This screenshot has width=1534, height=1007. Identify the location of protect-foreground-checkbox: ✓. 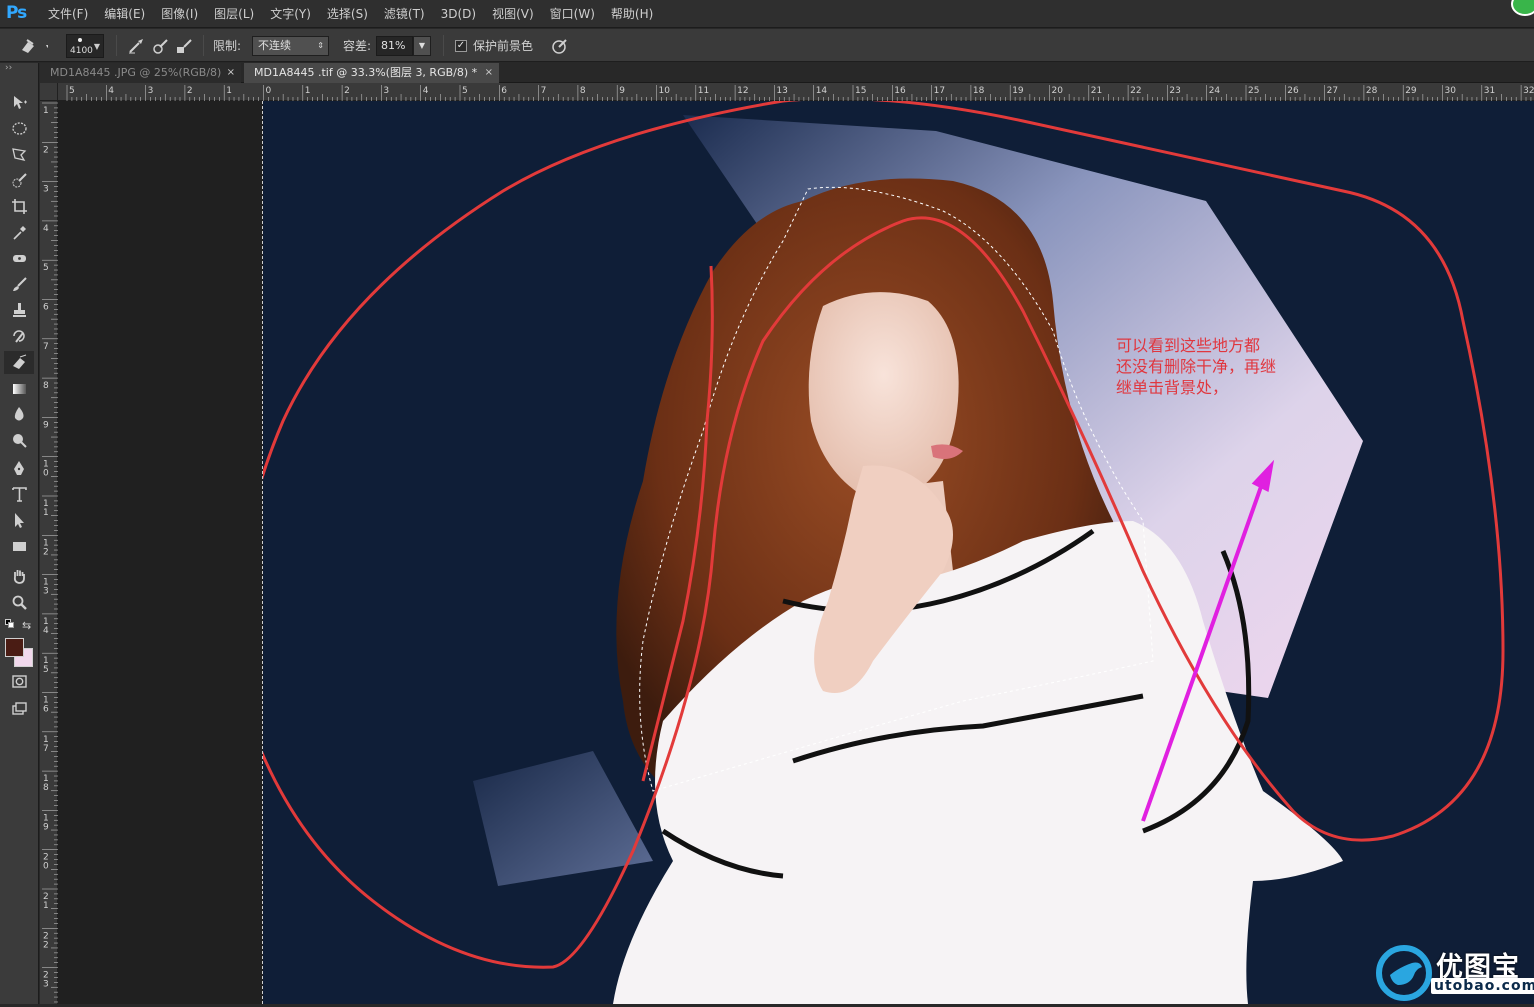
(461, 45).